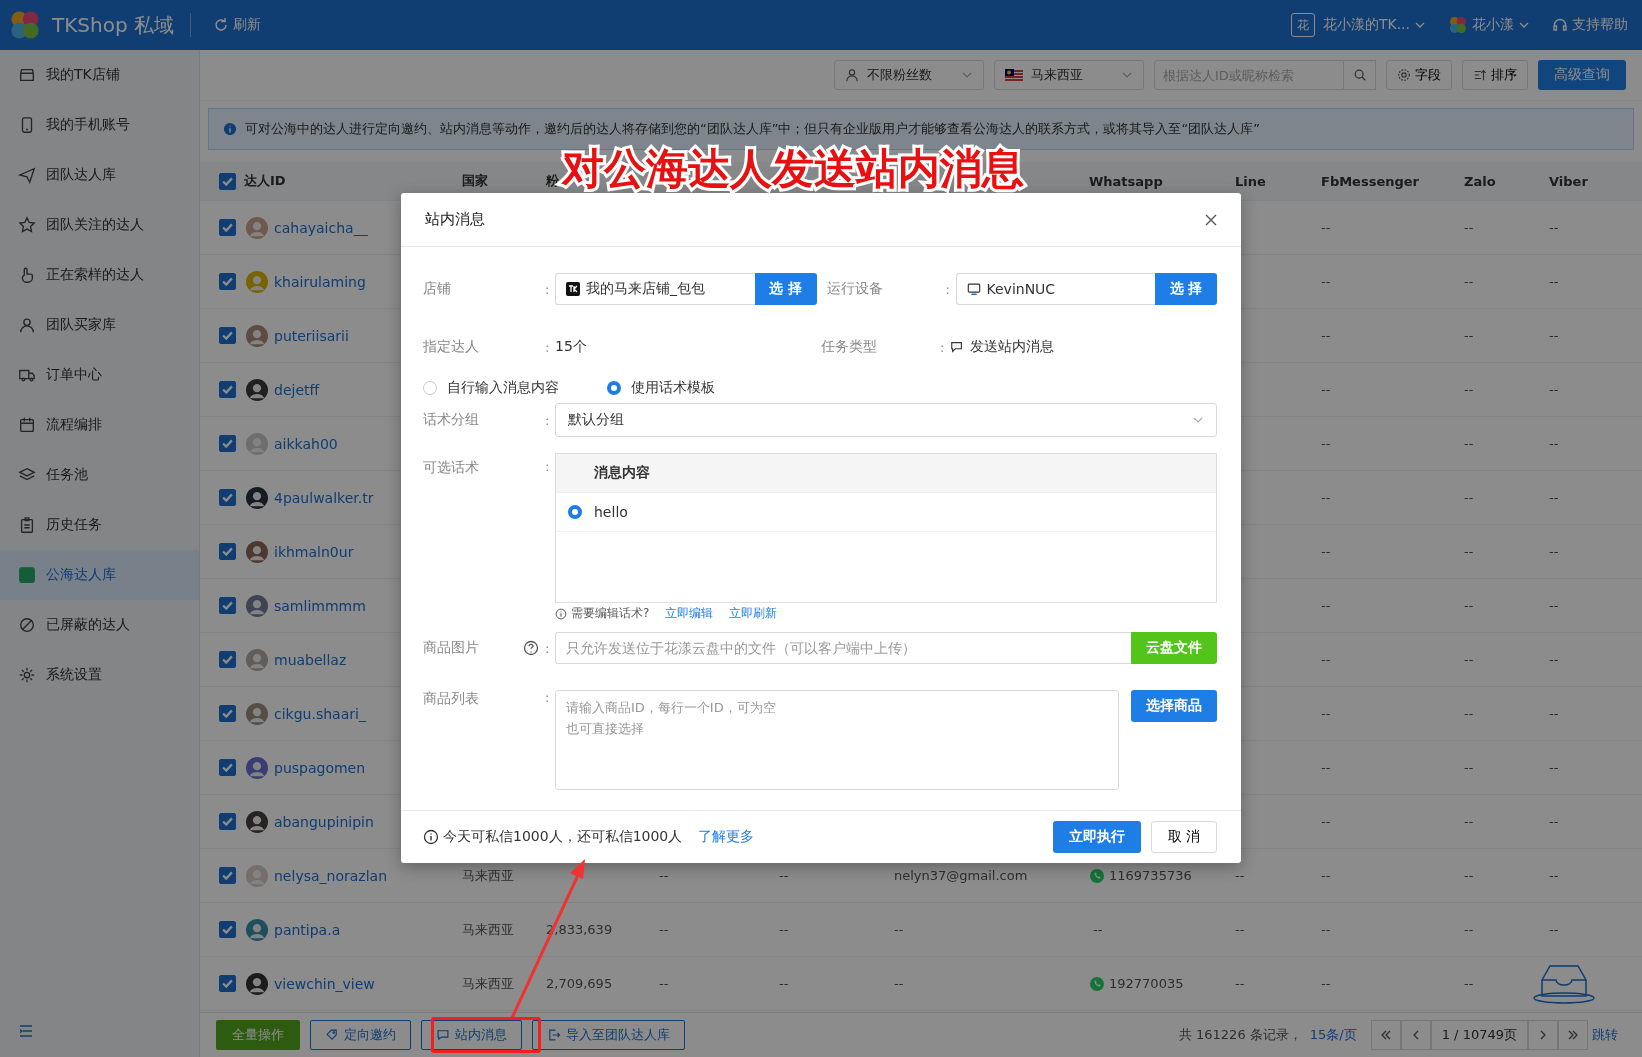  I want to click on last-page-button, so click(1573, 1035).